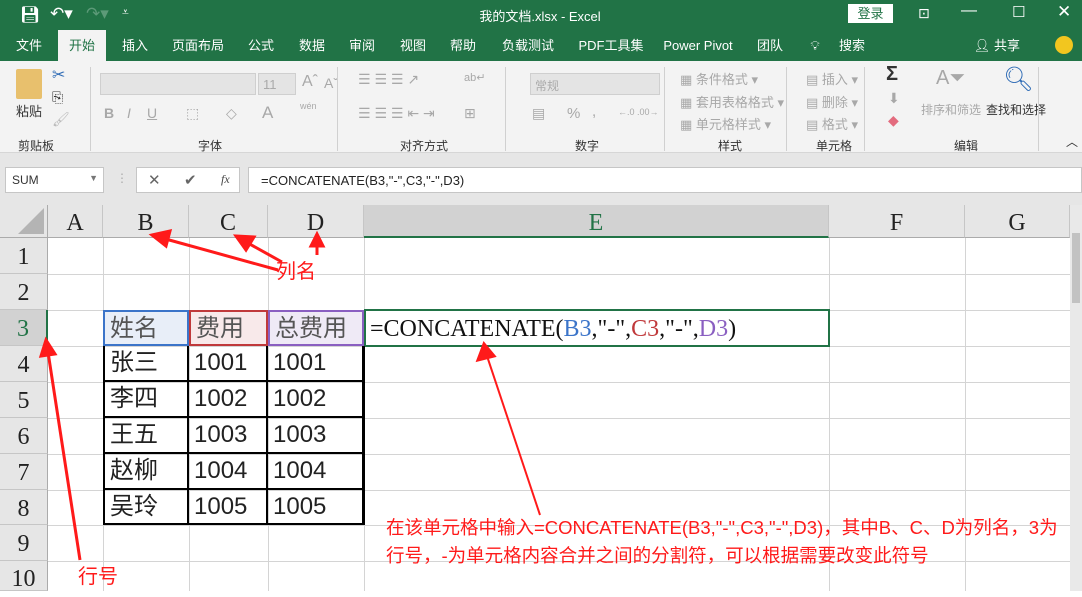 The height and width of the screenshot is (597, 1082). What do you see at coordinates (98, 577) in the screenshot?
I see `row-number-annotation: 行号` at bounding box center [98, 577].